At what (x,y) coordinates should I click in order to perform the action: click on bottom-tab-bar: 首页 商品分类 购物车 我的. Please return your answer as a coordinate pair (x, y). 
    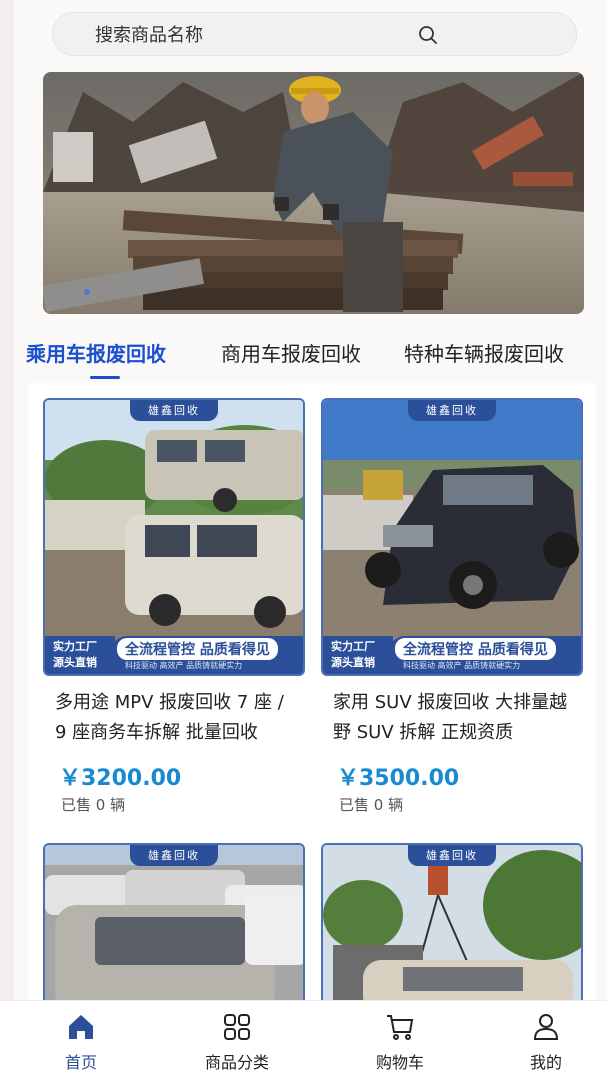
    Looking at the image, I should click on (303, 1040).